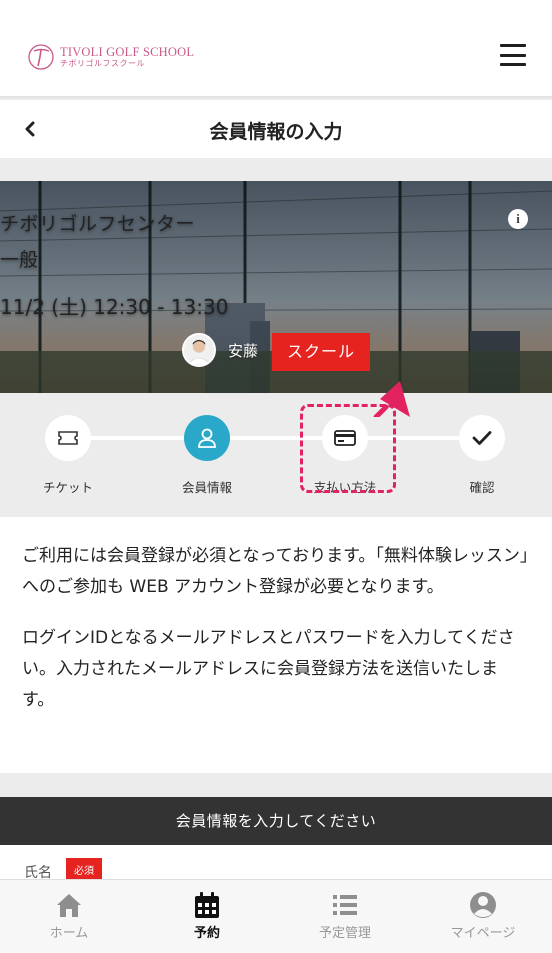 This screenshot has width=552, height=953. I want to click on step-payment: 支払い方法, so click(345, 455).